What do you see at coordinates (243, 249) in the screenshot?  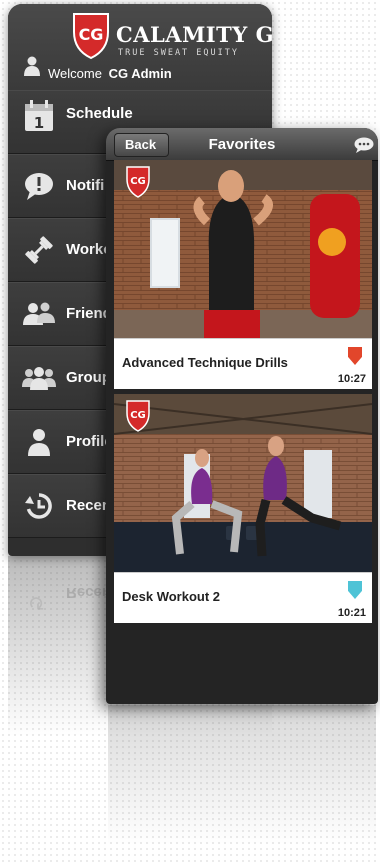 I see `video-thumbnail-boxing: CG` at bounding box center [243, 249].